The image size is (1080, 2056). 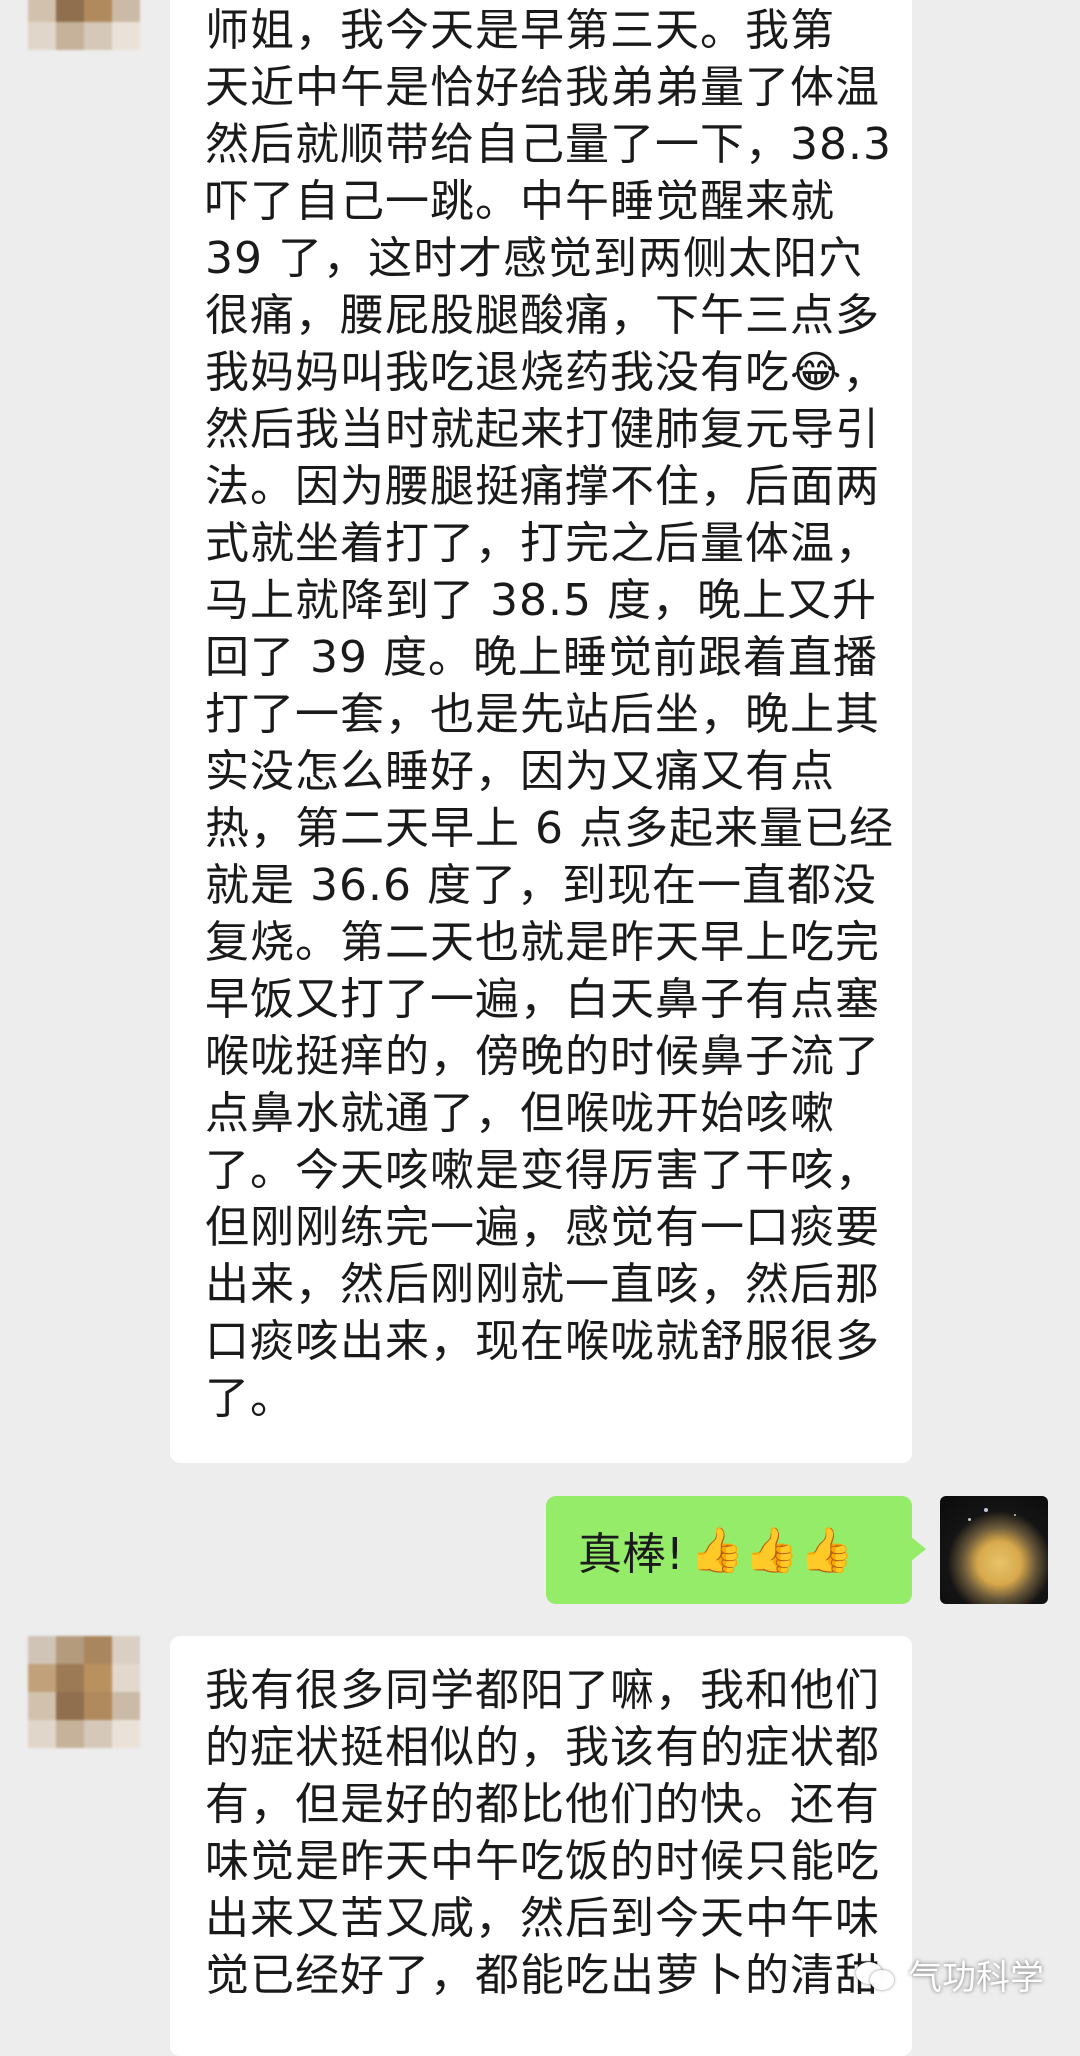 I want to click on contact-avatar-top, so click(x=84, y=25).